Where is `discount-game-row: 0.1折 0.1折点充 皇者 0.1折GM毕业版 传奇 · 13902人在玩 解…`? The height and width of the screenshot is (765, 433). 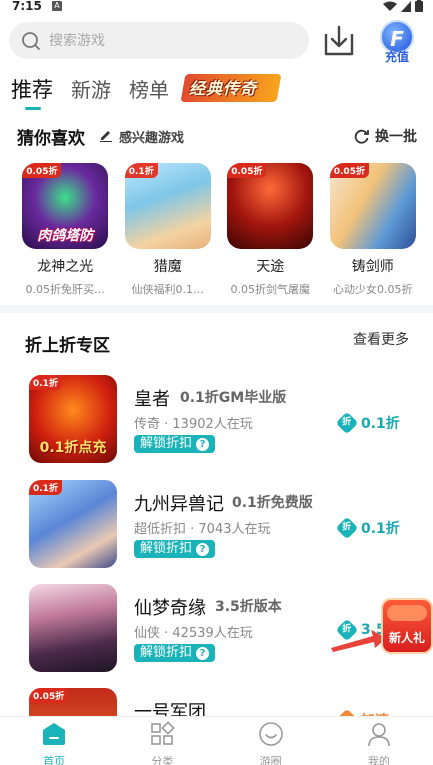 discount-game-row: 0.1折 0.1折点充 皇者 0.1折GM毕业版 传奇 · 13902人在玩 解… is located at coordinates (224, 420).